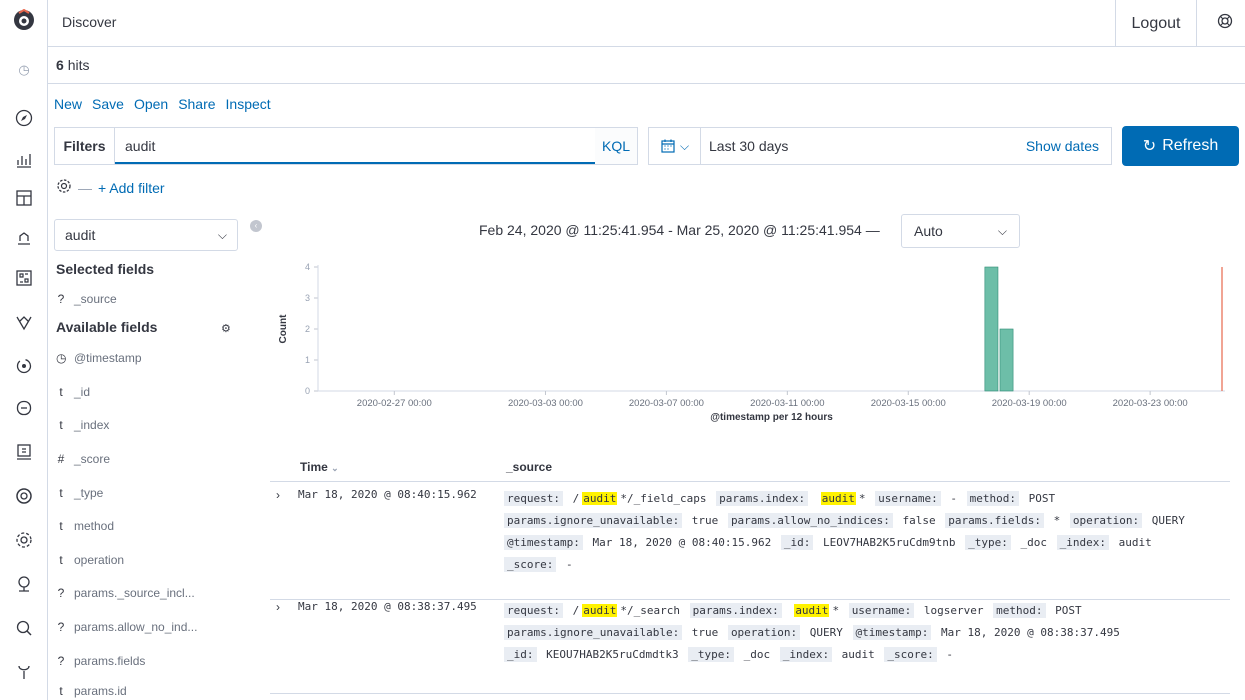  I want to click on index-pattern-select: audit ⌵, so click(146, 235).